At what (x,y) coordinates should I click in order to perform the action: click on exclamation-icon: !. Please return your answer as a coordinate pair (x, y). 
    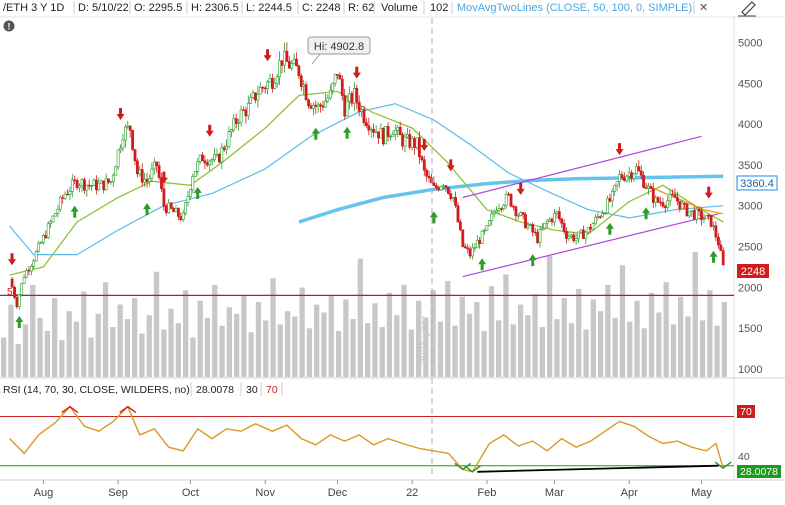
    Looking at the image, I should click on (9, 26).